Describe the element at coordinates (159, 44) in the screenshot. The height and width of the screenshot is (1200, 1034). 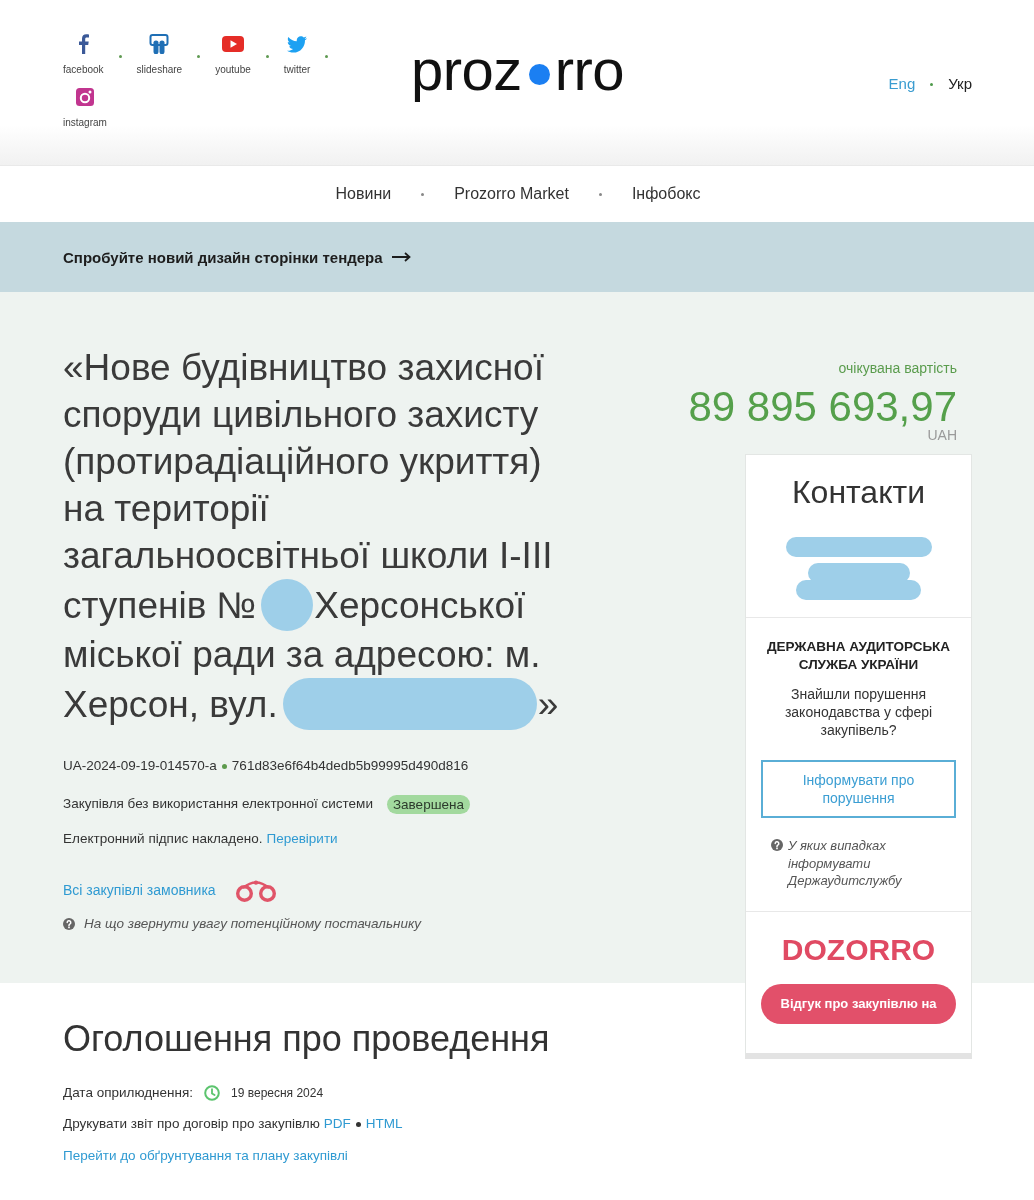
I see `slideshare-icon` at that location.